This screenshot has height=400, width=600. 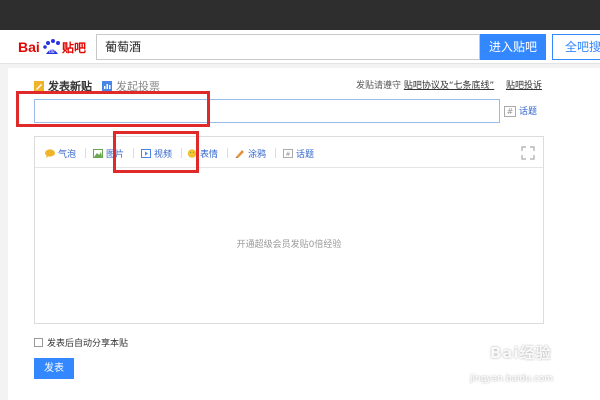 What do you see at coordinates (50, 153) in the screenshot?
I see `bubble-icon` at bounding box center [50, 153].